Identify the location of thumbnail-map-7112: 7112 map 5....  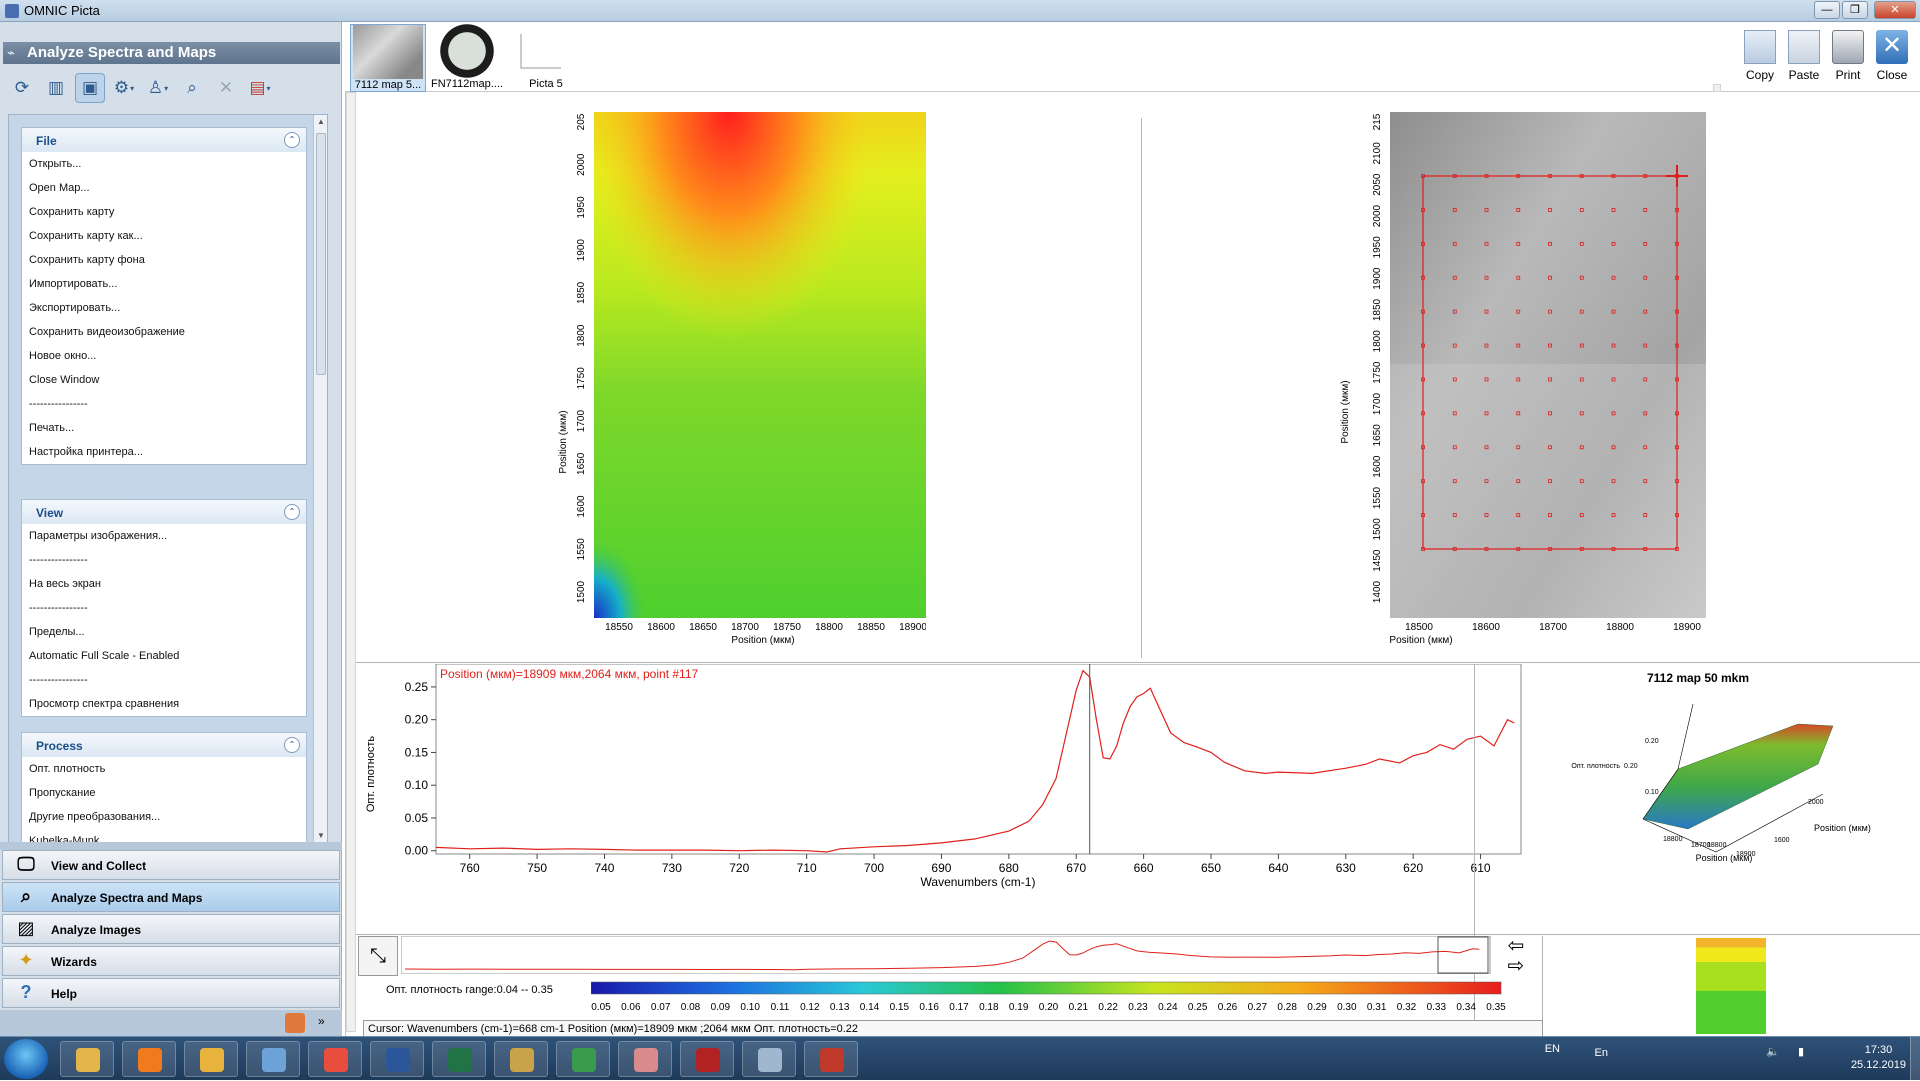
(388, 58).